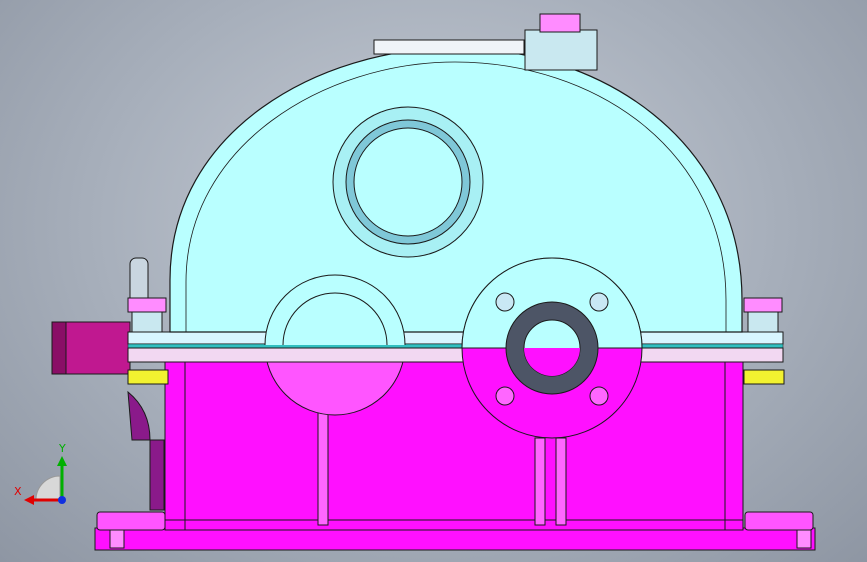 The image size is (867, 562). Describe the element at coordinates (455, 347) in the screenshot. I see `split-flange` at that location.